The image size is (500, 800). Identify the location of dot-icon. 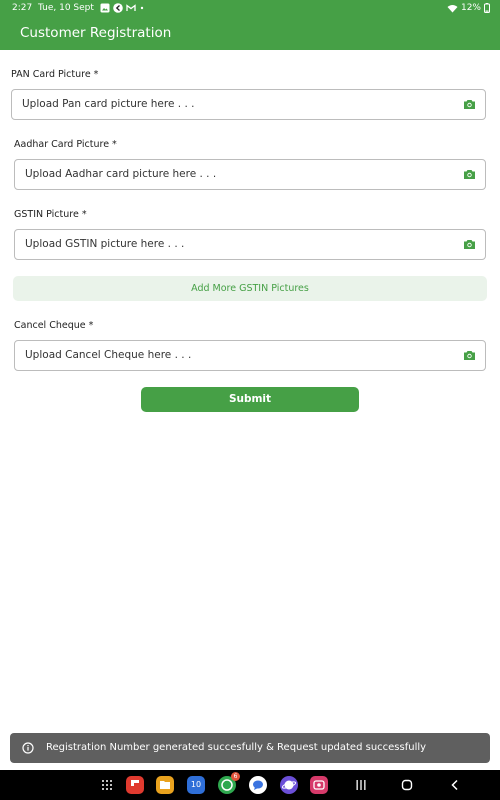
(142, 8).